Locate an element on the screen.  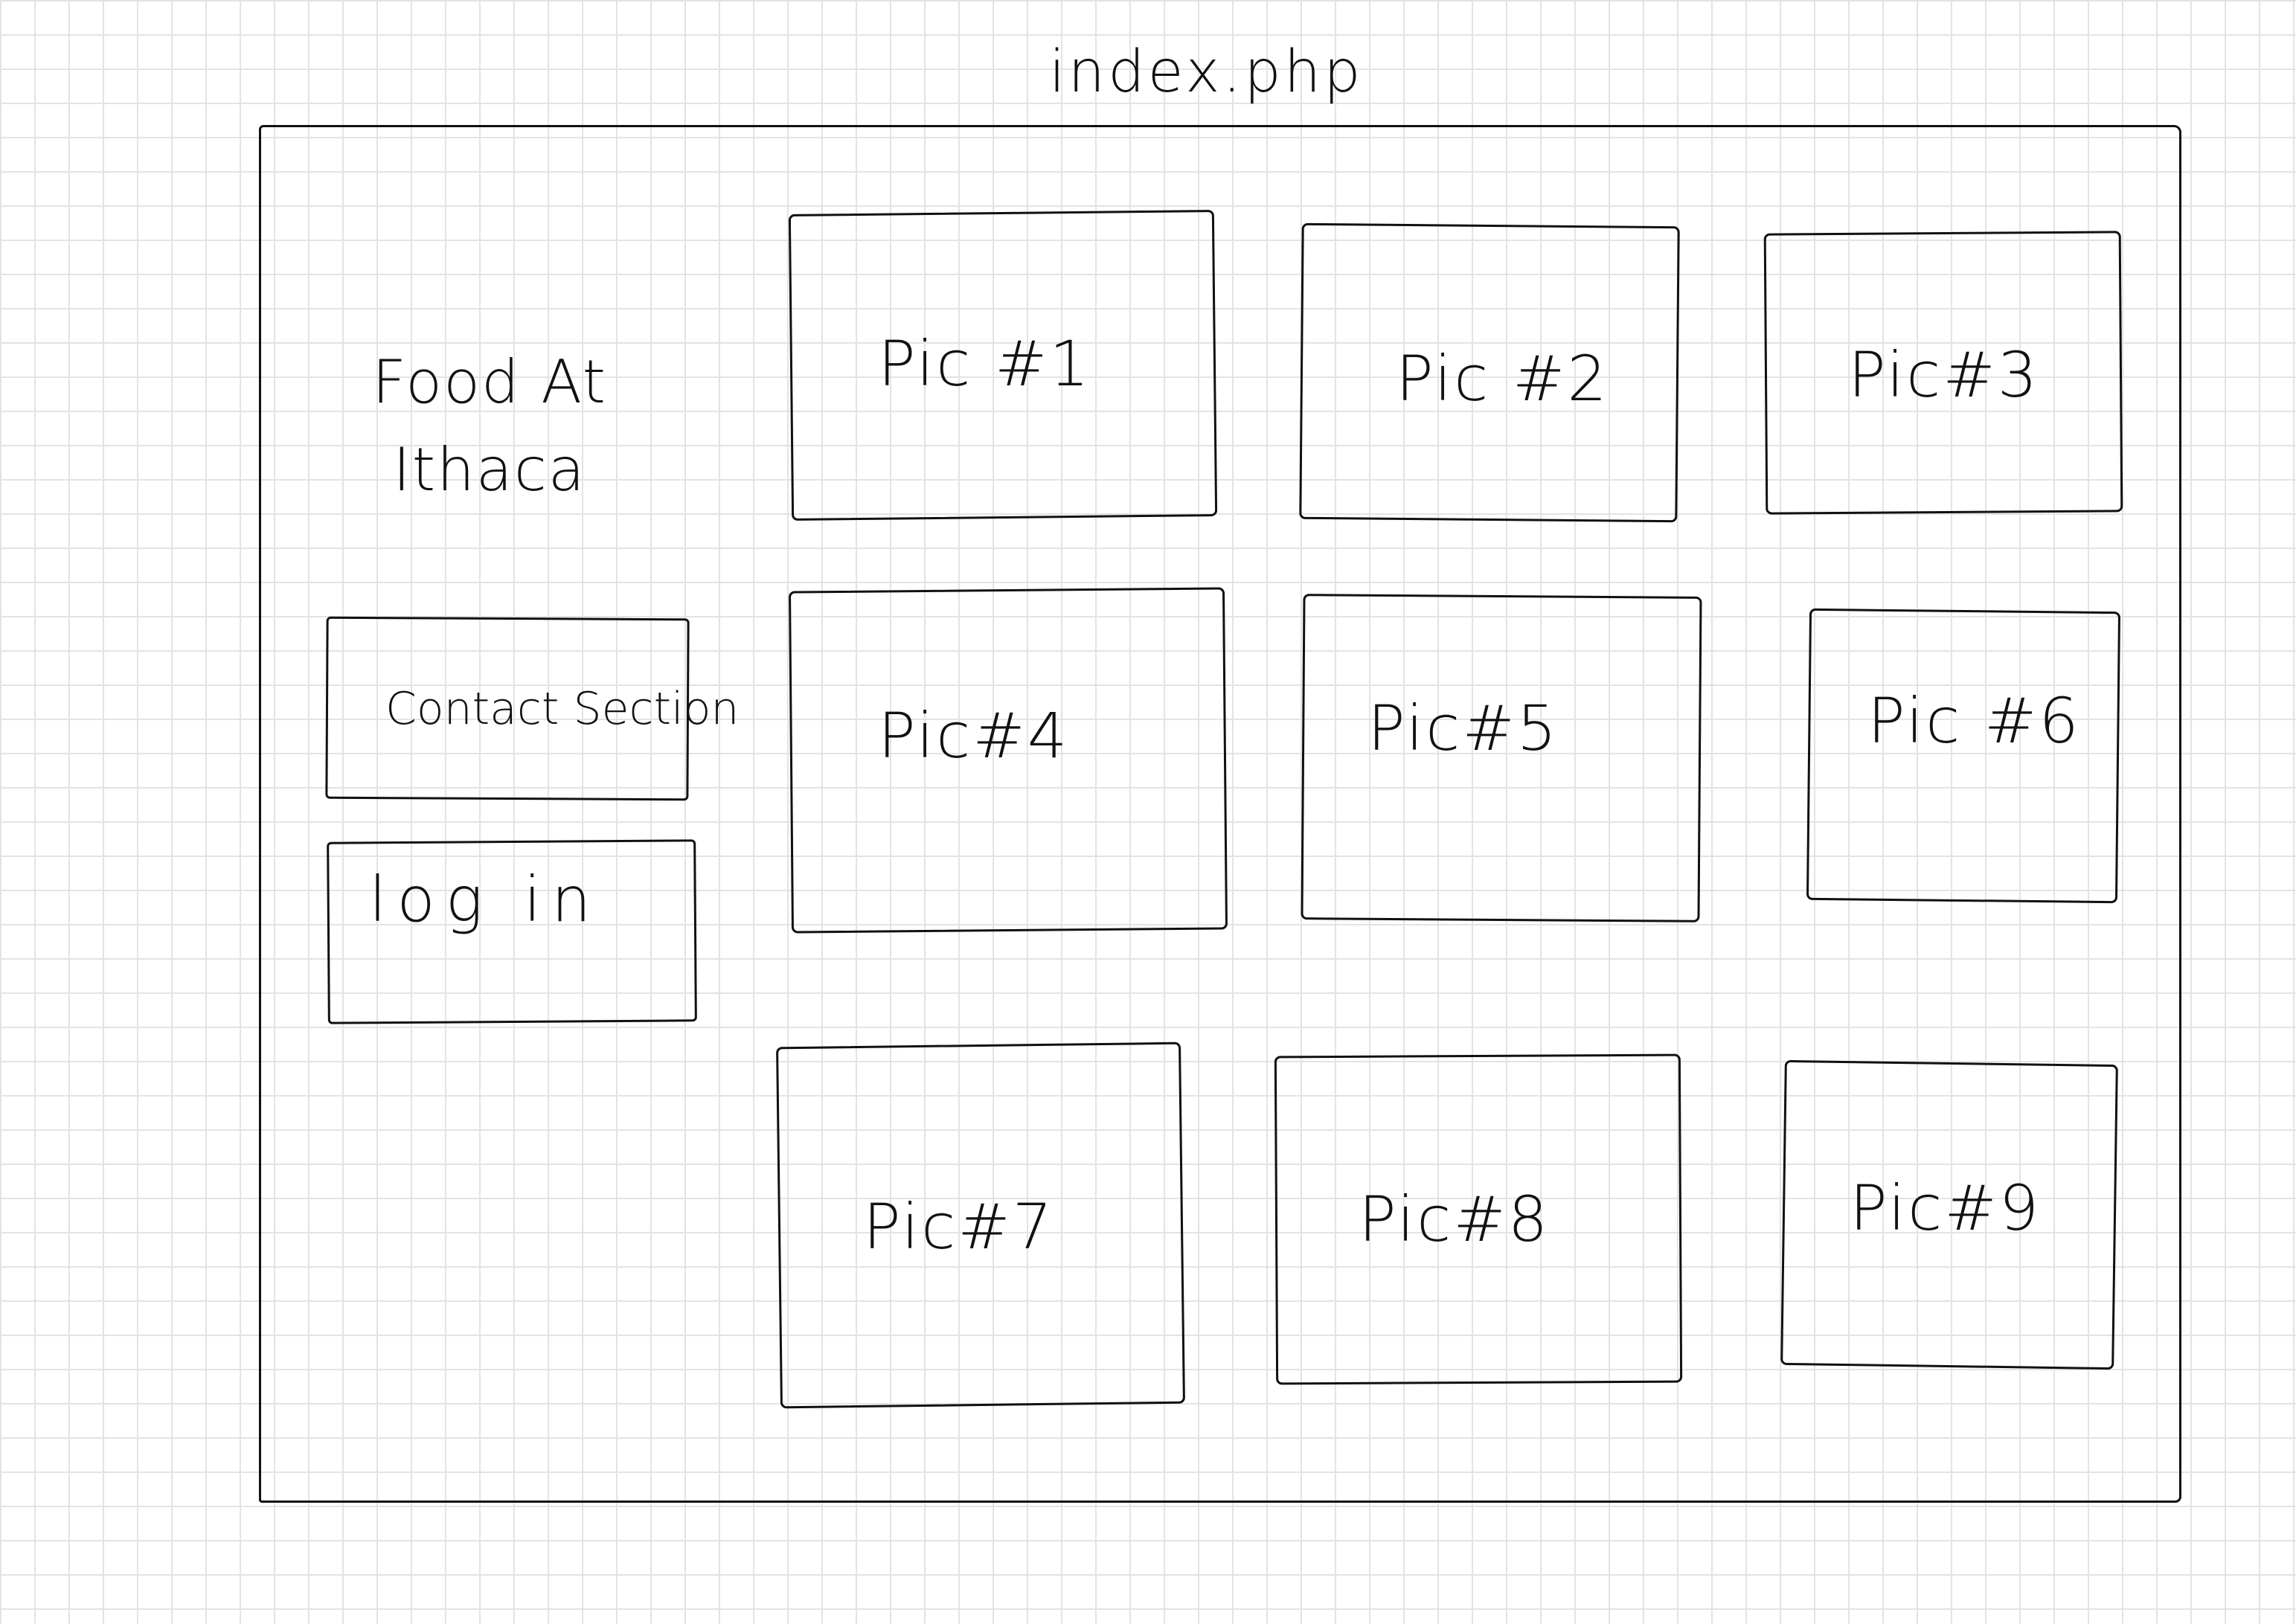
pic-label-4: Pic#4 is located at coordinates (974, 736).